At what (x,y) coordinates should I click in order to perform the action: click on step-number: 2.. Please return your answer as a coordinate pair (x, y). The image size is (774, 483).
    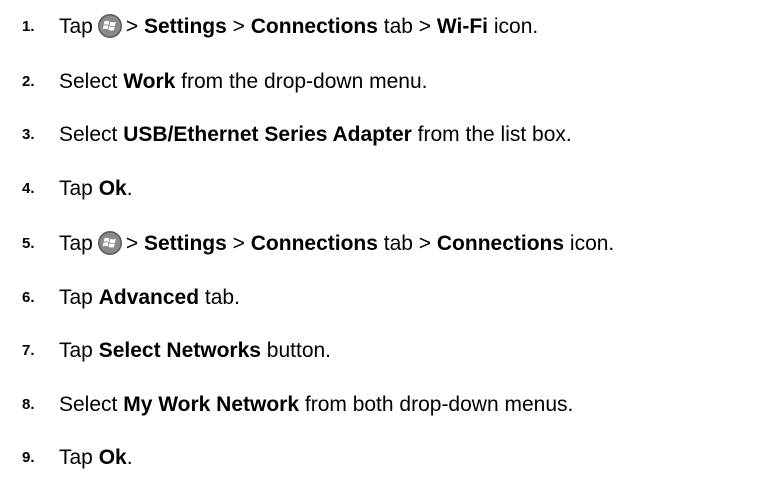
    Looking at the image, I should click on (28, 81).